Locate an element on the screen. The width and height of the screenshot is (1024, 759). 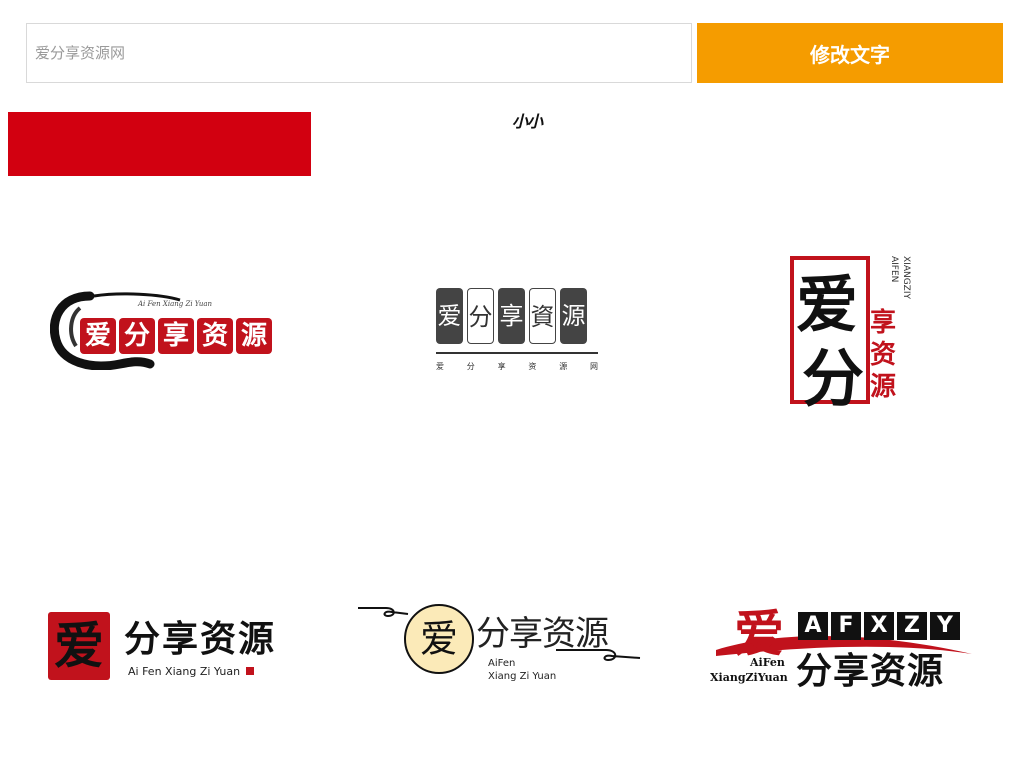
size-label: 小小 is located at coordinates (527, 121).